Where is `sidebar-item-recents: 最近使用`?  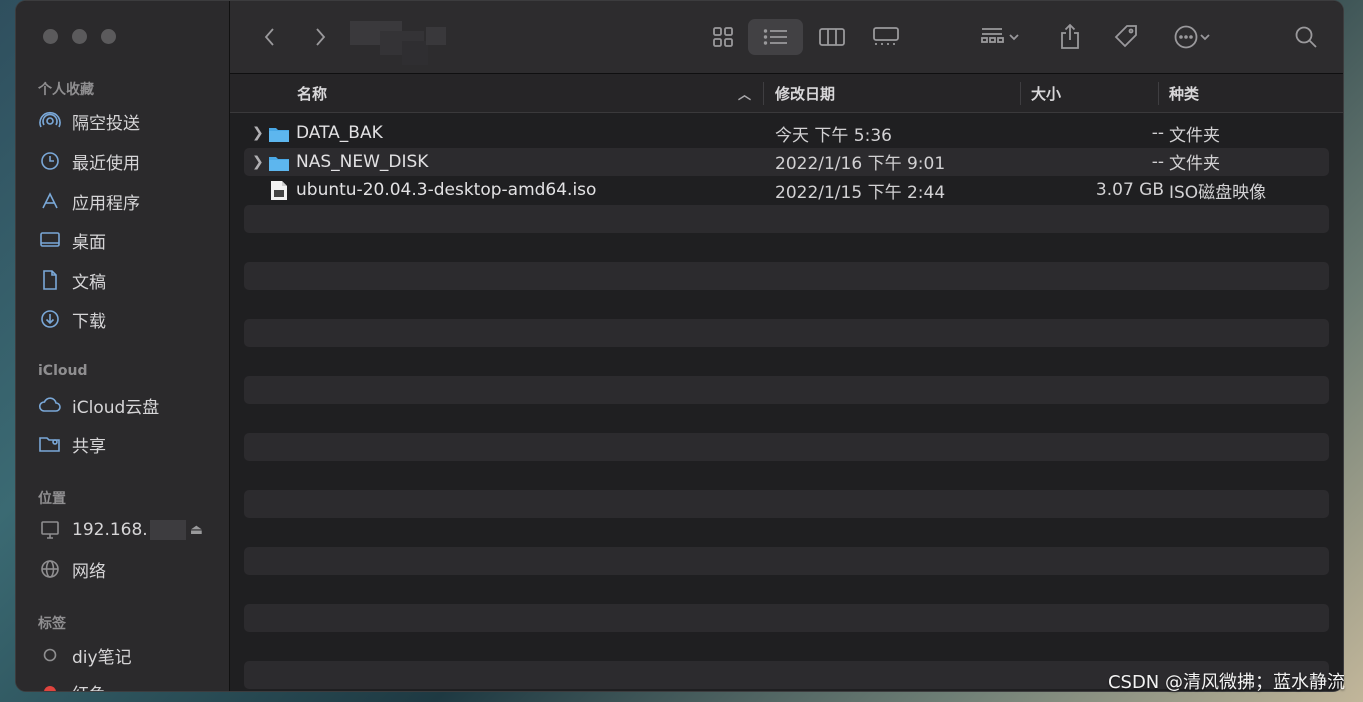
sidebar-item-recents: 最近使用 is located at coordinates (89, 161).